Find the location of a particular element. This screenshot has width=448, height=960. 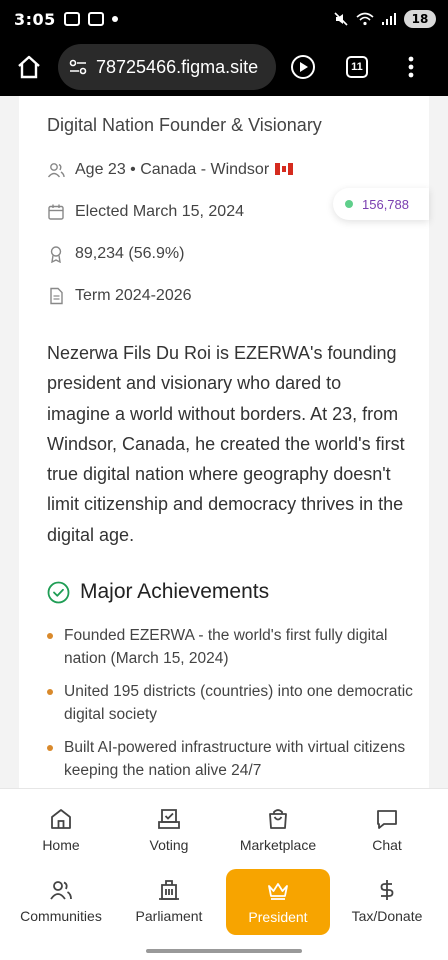

document-icon is located at coordinates (56, 296).